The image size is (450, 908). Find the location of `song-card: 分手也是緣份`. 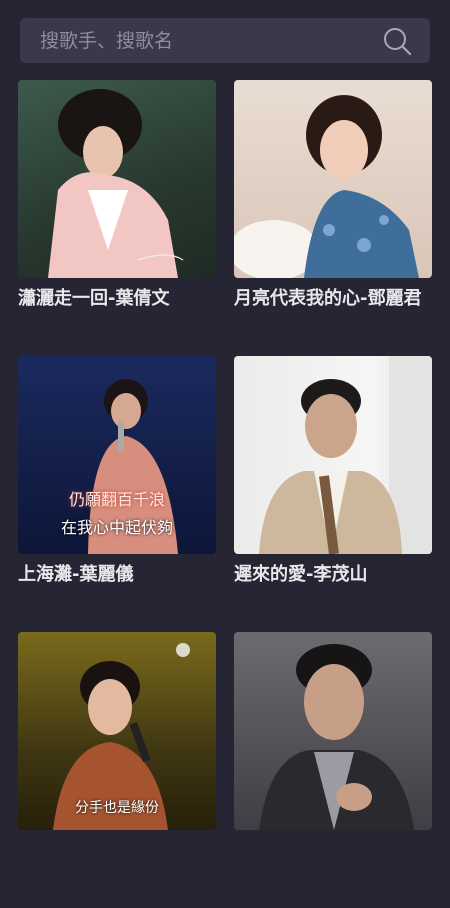

song-card: 分手也是緣份 is located at coordinates (117, 770).